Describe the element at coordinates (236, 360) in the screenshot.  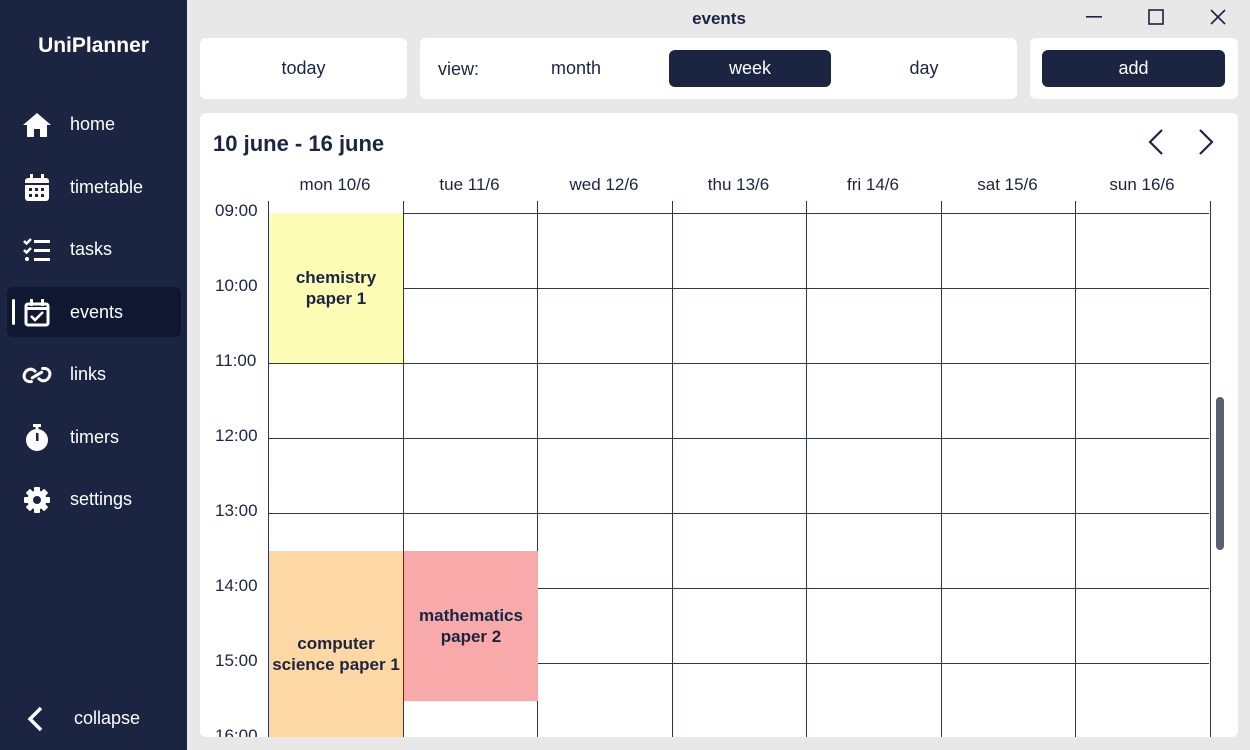
I see `time-label: 11:00` at that location.